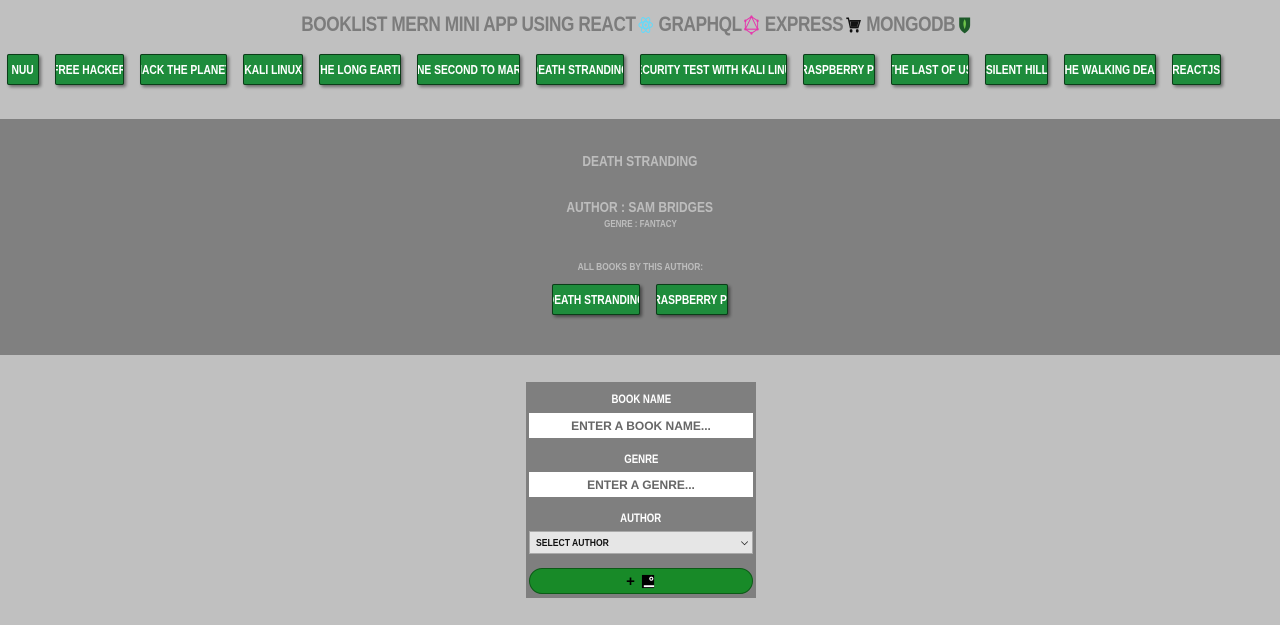  I want to click on book-item-the-long-earth: The Long Earth, so click(360, 69).